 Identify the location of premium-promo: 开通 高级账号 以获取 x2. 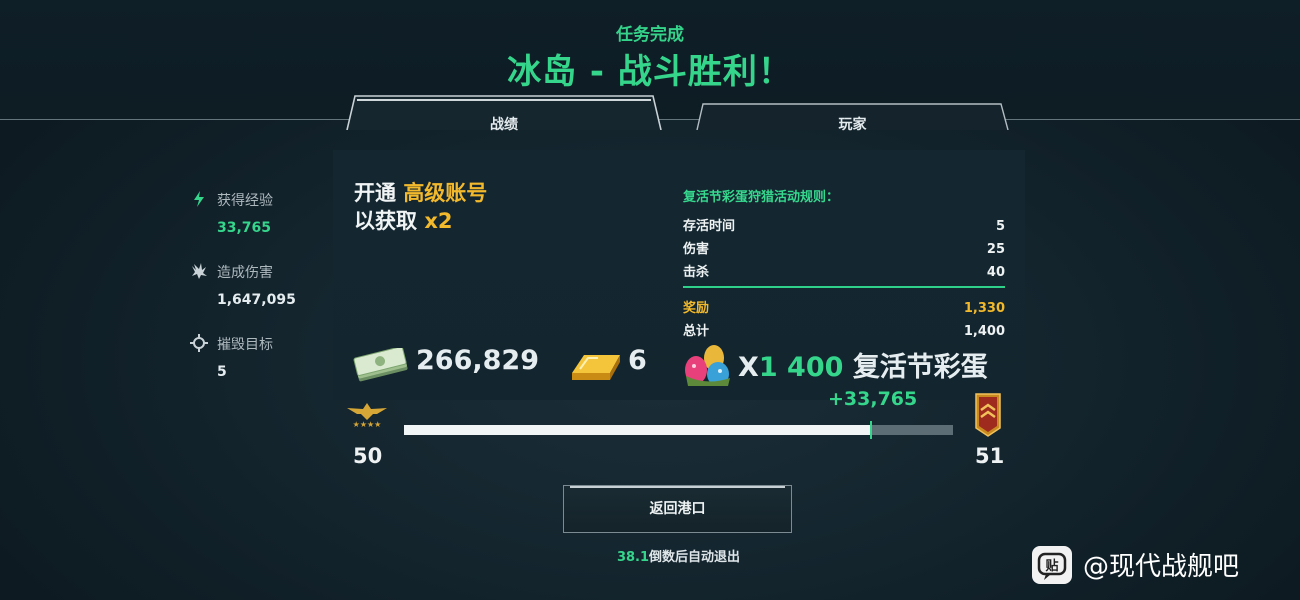
(420, 207).